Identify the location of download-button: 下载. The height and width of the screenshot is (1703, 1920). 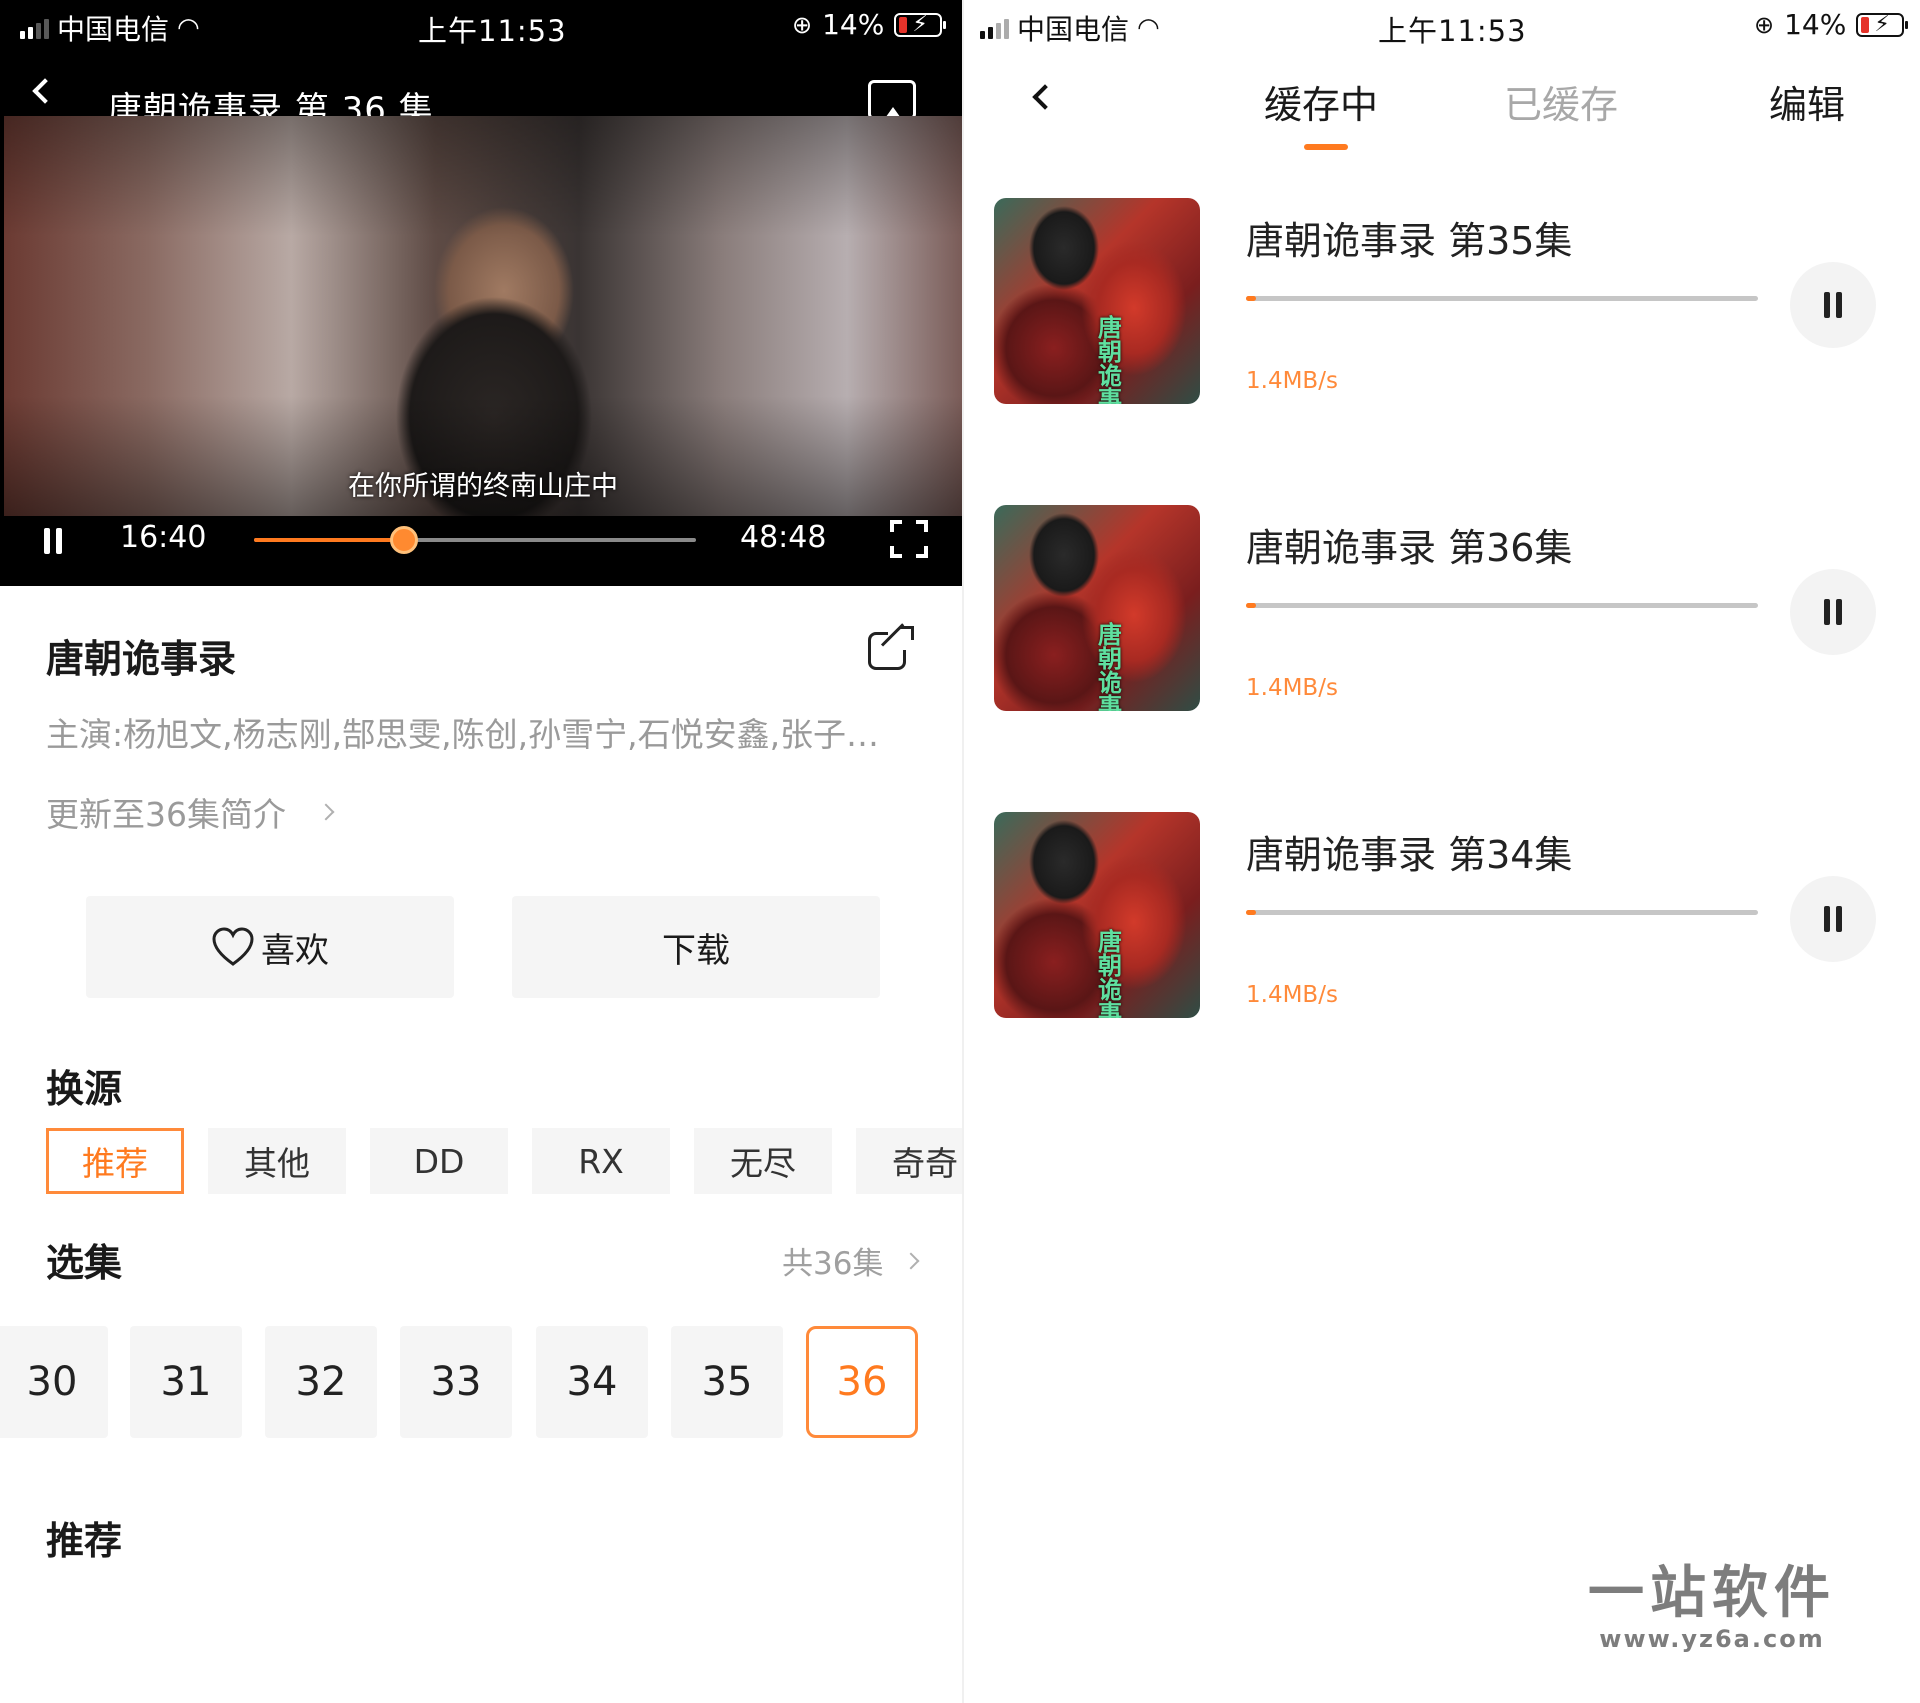
(696, 947).